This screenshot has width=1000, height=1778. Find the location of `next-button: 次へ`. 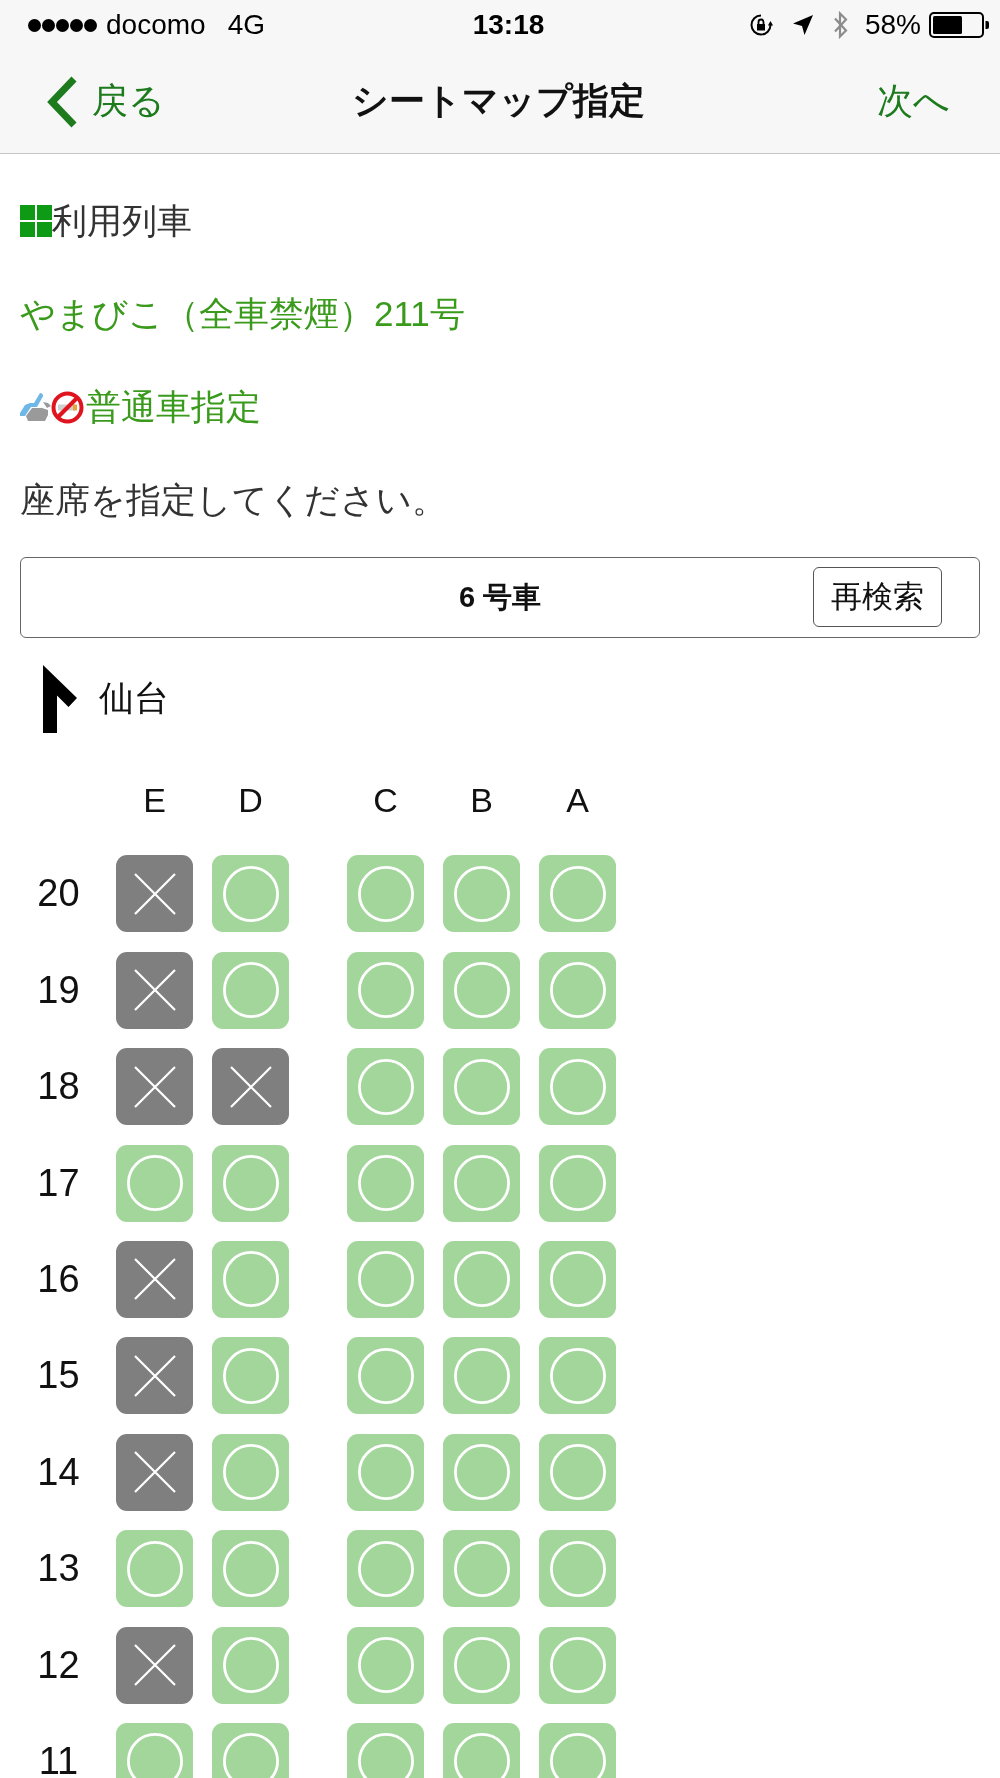

next-button: 次へ is located at coordinates (913, 101).